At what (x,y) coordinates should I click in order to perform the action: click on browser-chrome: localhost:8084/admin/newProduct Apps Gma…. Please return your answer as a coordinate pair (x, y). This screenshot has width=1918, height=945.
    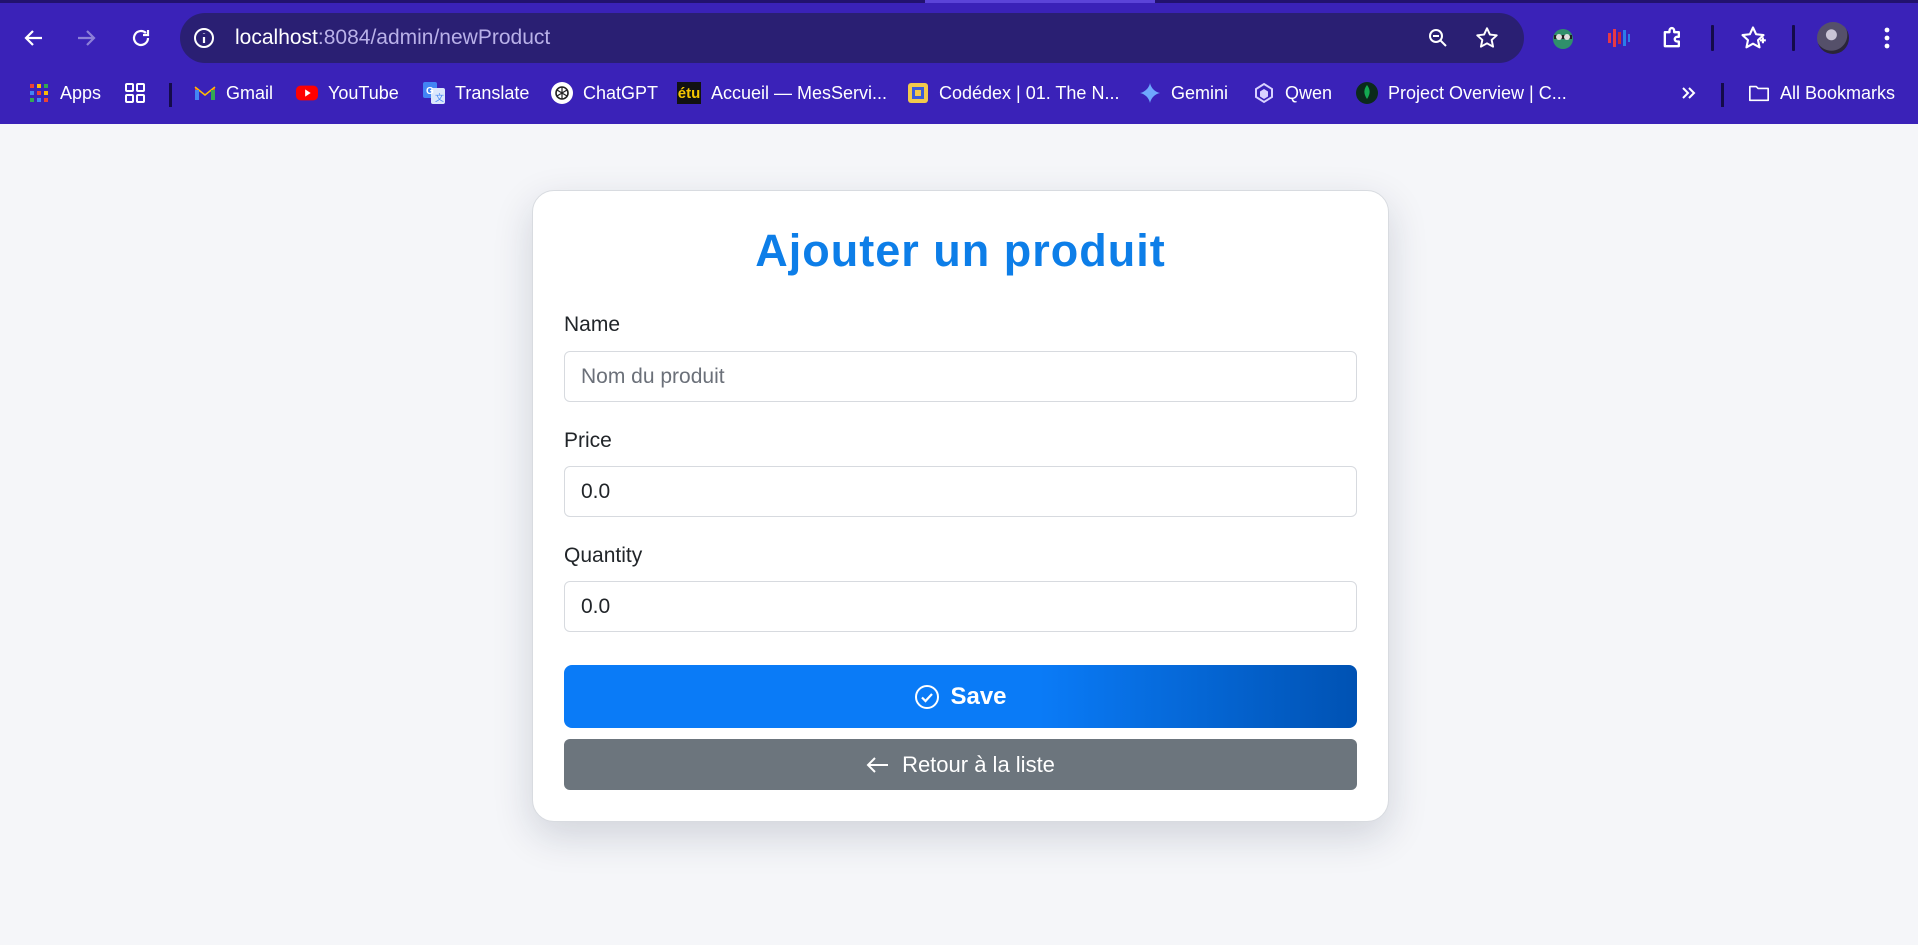
    Looking at the image, I should click on (959, 62).